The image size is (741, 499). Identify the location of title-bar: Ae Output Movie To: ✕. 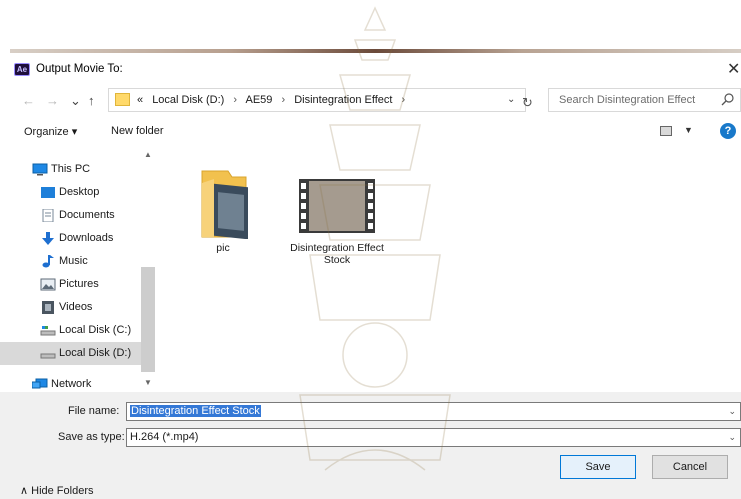
(370, 69).